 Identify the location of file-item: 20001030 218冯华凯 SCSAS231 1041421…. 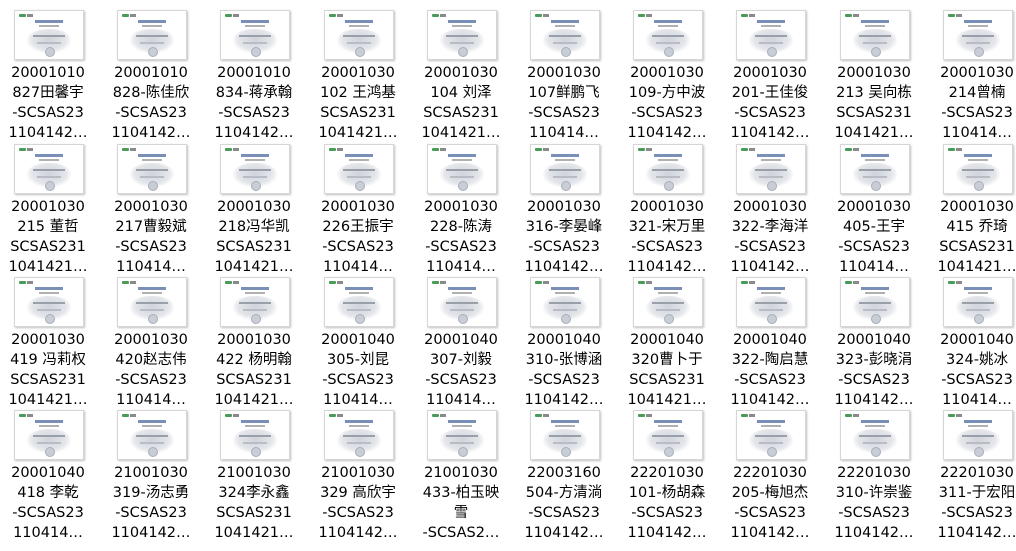
(254, 204).